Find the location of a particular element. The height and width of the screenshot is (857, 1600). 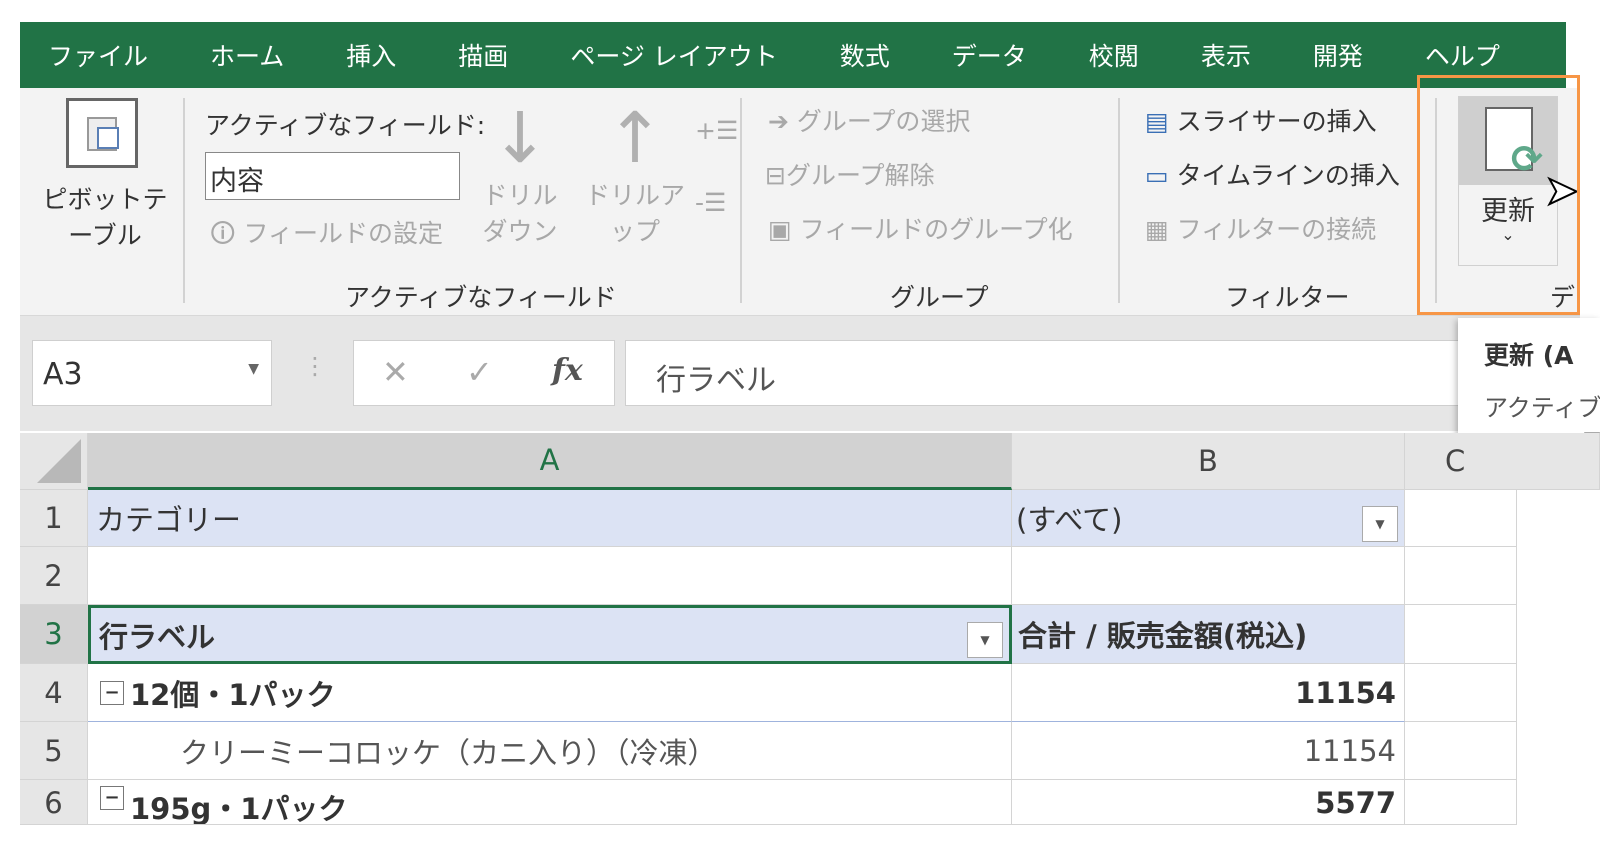

pivottable-button: ピボットテーブル is located at coordinates (105, 179).